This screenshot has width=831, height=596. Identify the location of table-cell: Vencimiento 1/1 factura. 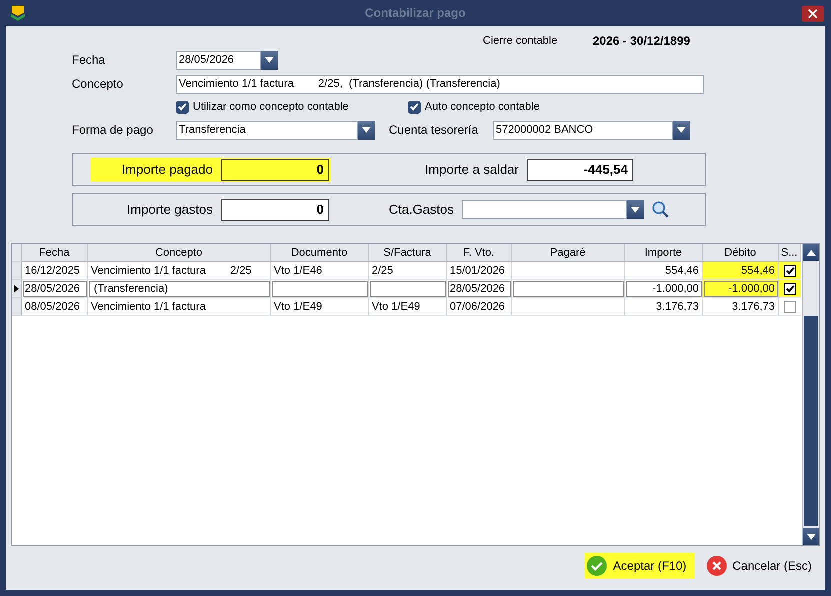
(179, 307).